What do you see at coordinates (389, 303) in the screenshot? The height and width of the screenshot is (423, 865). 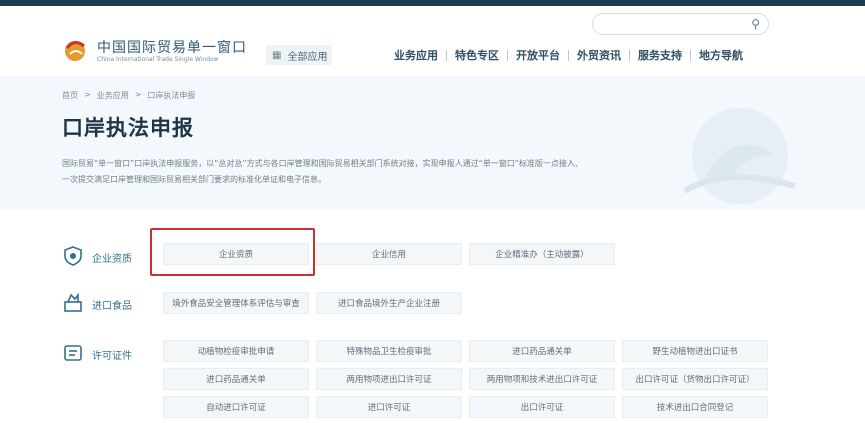 I see `food-producer-registration-button: 进口食品境外生产企业注册` at bounding box center [389, 303].